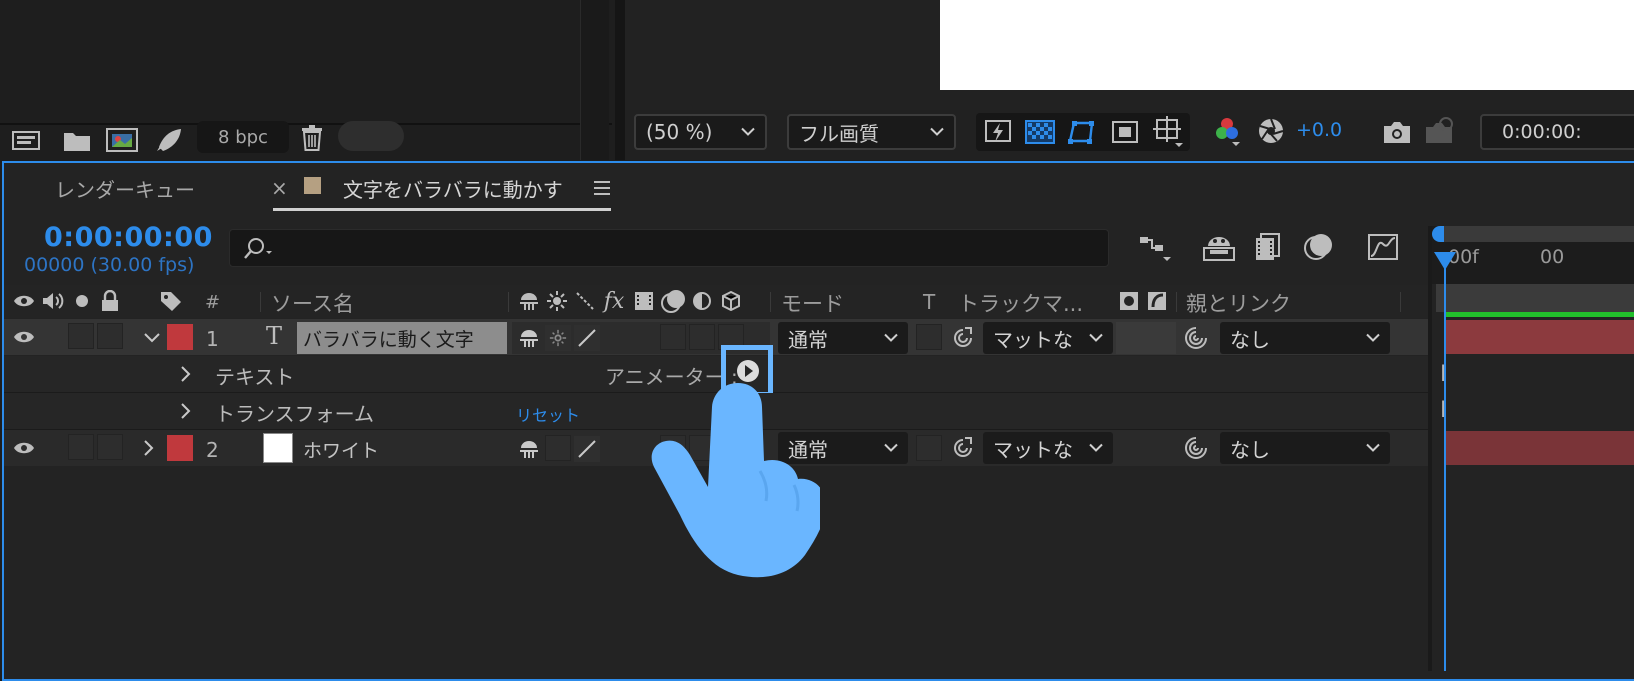 Image resolution: width=1634 pixels, height=681 pixels. What do you see at coordinates (548, 414) in the screenshot?
I see `reset-link: リセット` at bounding box center [548, 414].